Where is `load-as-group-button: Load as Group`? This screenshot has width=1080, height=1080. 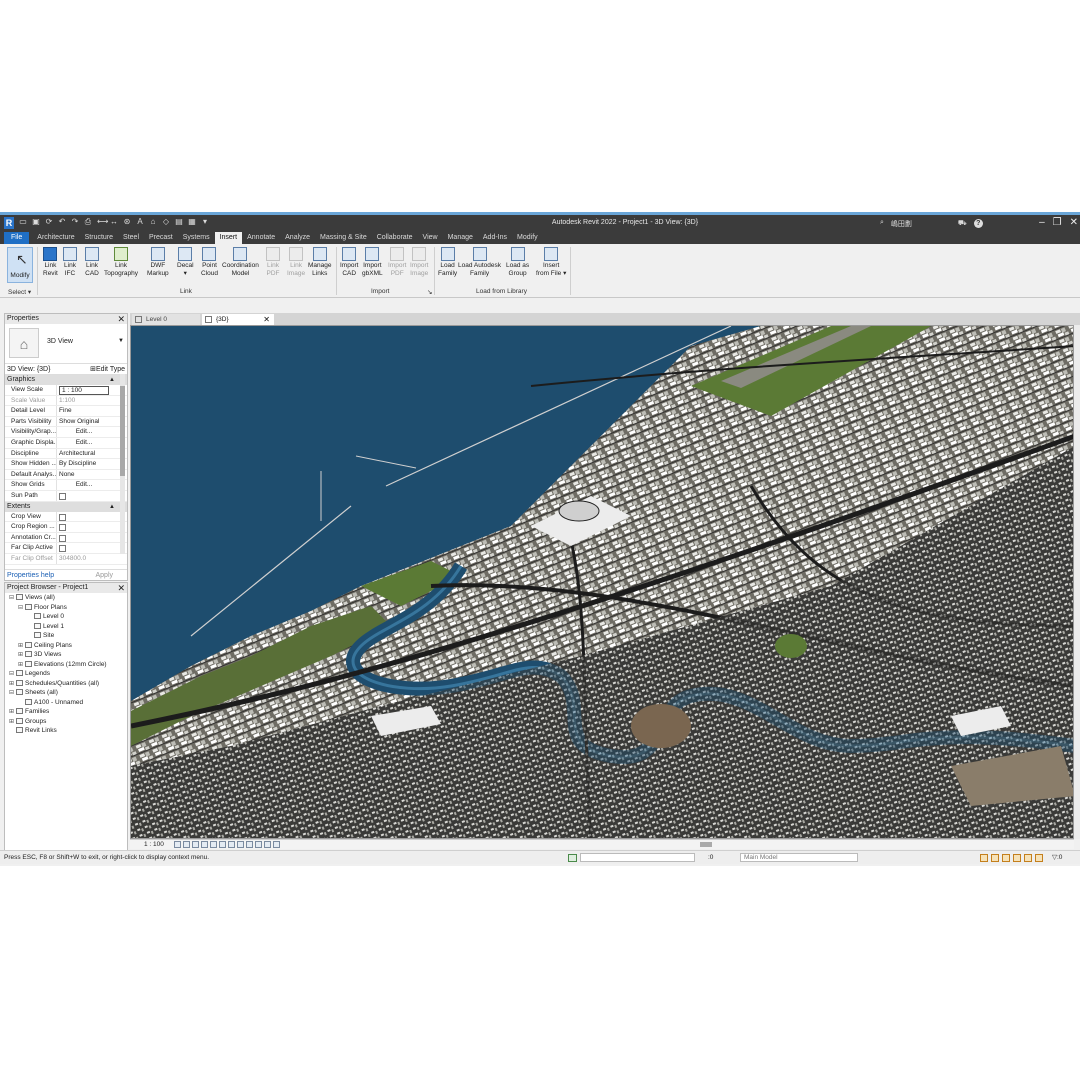
load-as-group-button: Load as Group is located at coordinates (517, 262).